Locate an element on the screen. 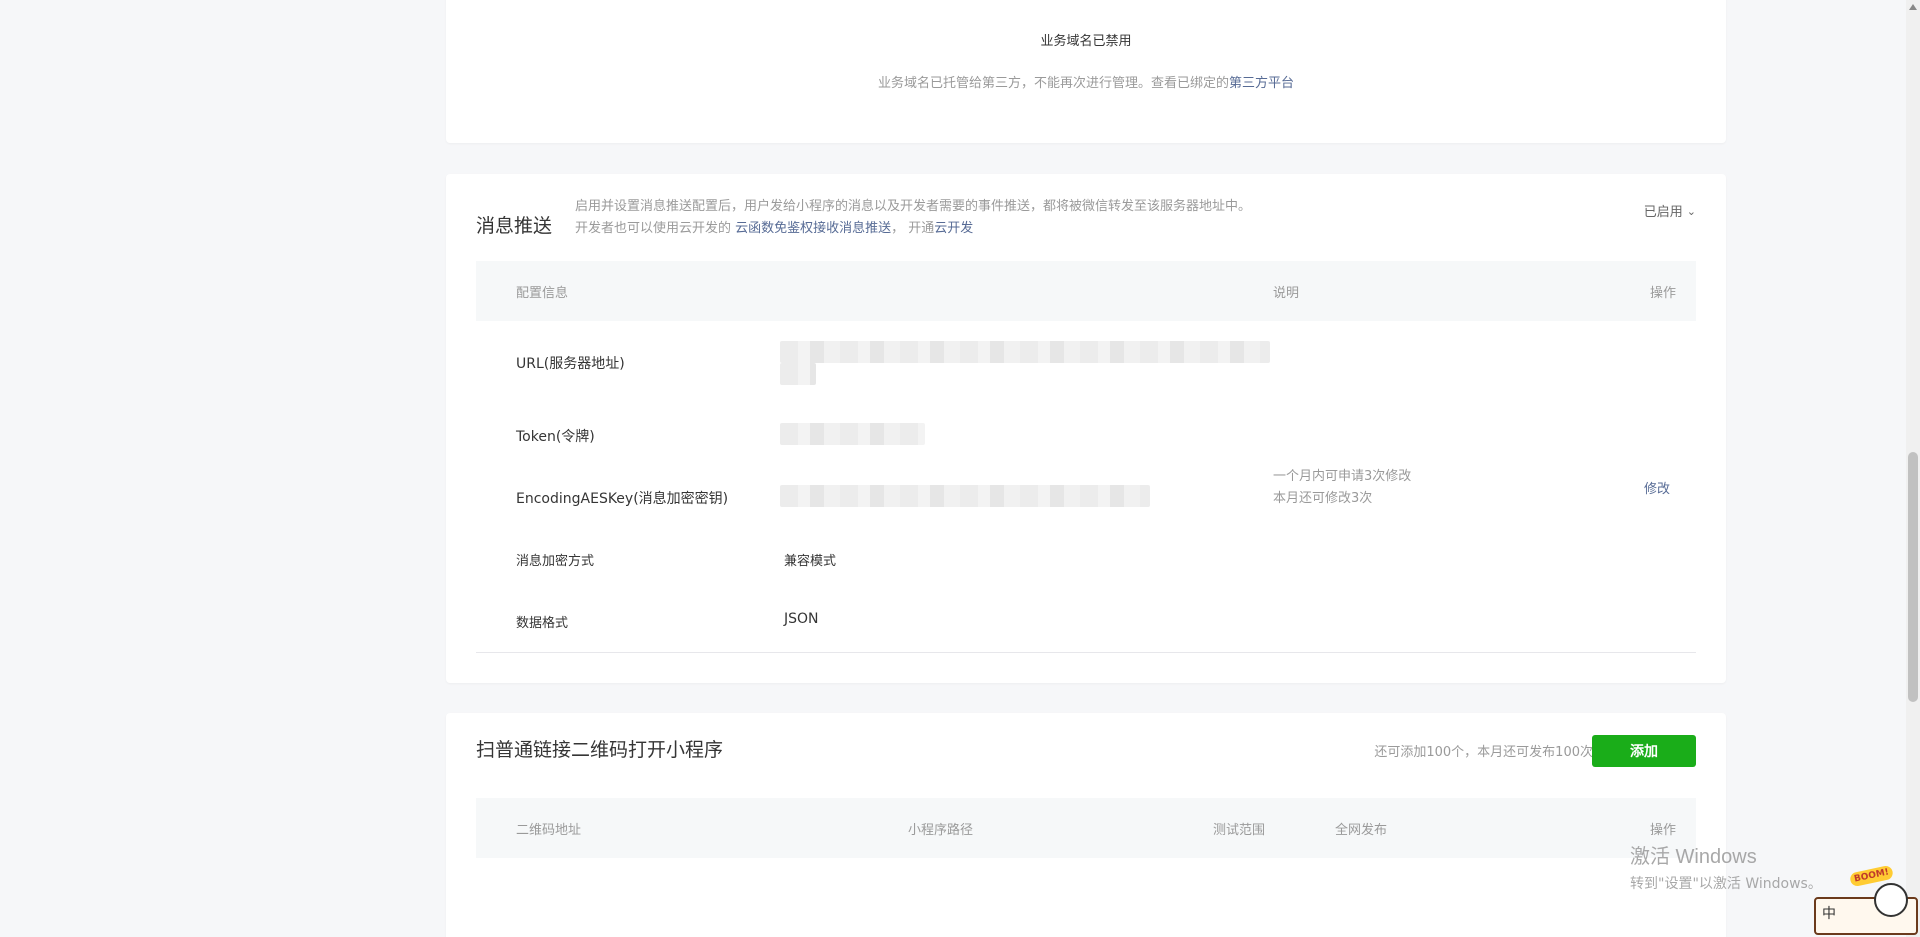  url-value-redacted is located at coordinates (1025, 352).